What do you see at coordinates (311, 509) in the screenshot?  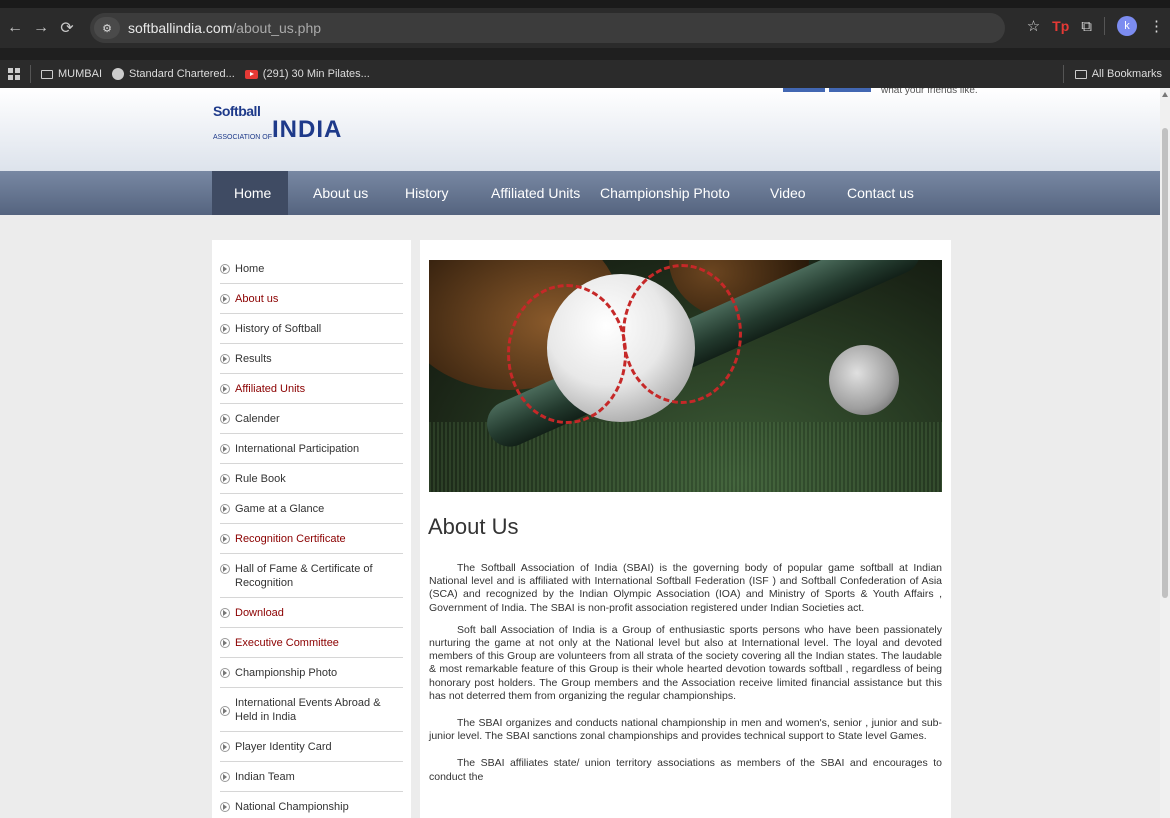 I see `sidebar-item: Game at a Glance` at bounding box center [311, 509].